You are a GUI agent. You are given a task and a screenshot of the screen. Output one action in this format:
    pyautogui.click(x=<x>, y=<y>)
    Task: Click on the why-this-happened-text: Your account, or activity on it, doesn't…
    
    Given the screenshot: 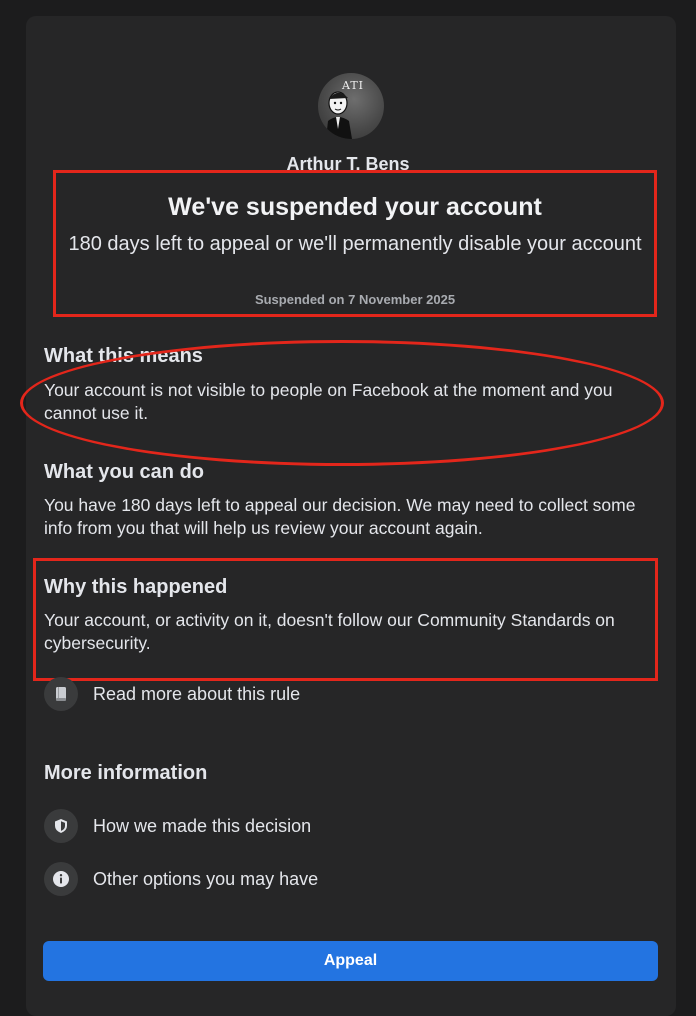 What is the action you would take?
    pyautogui.click(x=329, y=631)
    